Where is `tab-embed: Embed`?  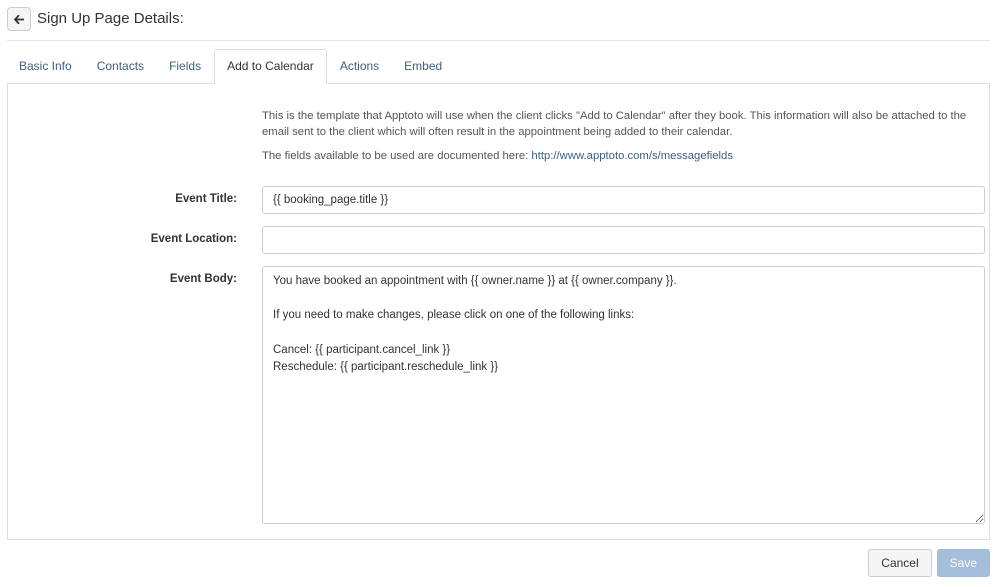
tab-embed: Embed is located at coordinates (423, 66).